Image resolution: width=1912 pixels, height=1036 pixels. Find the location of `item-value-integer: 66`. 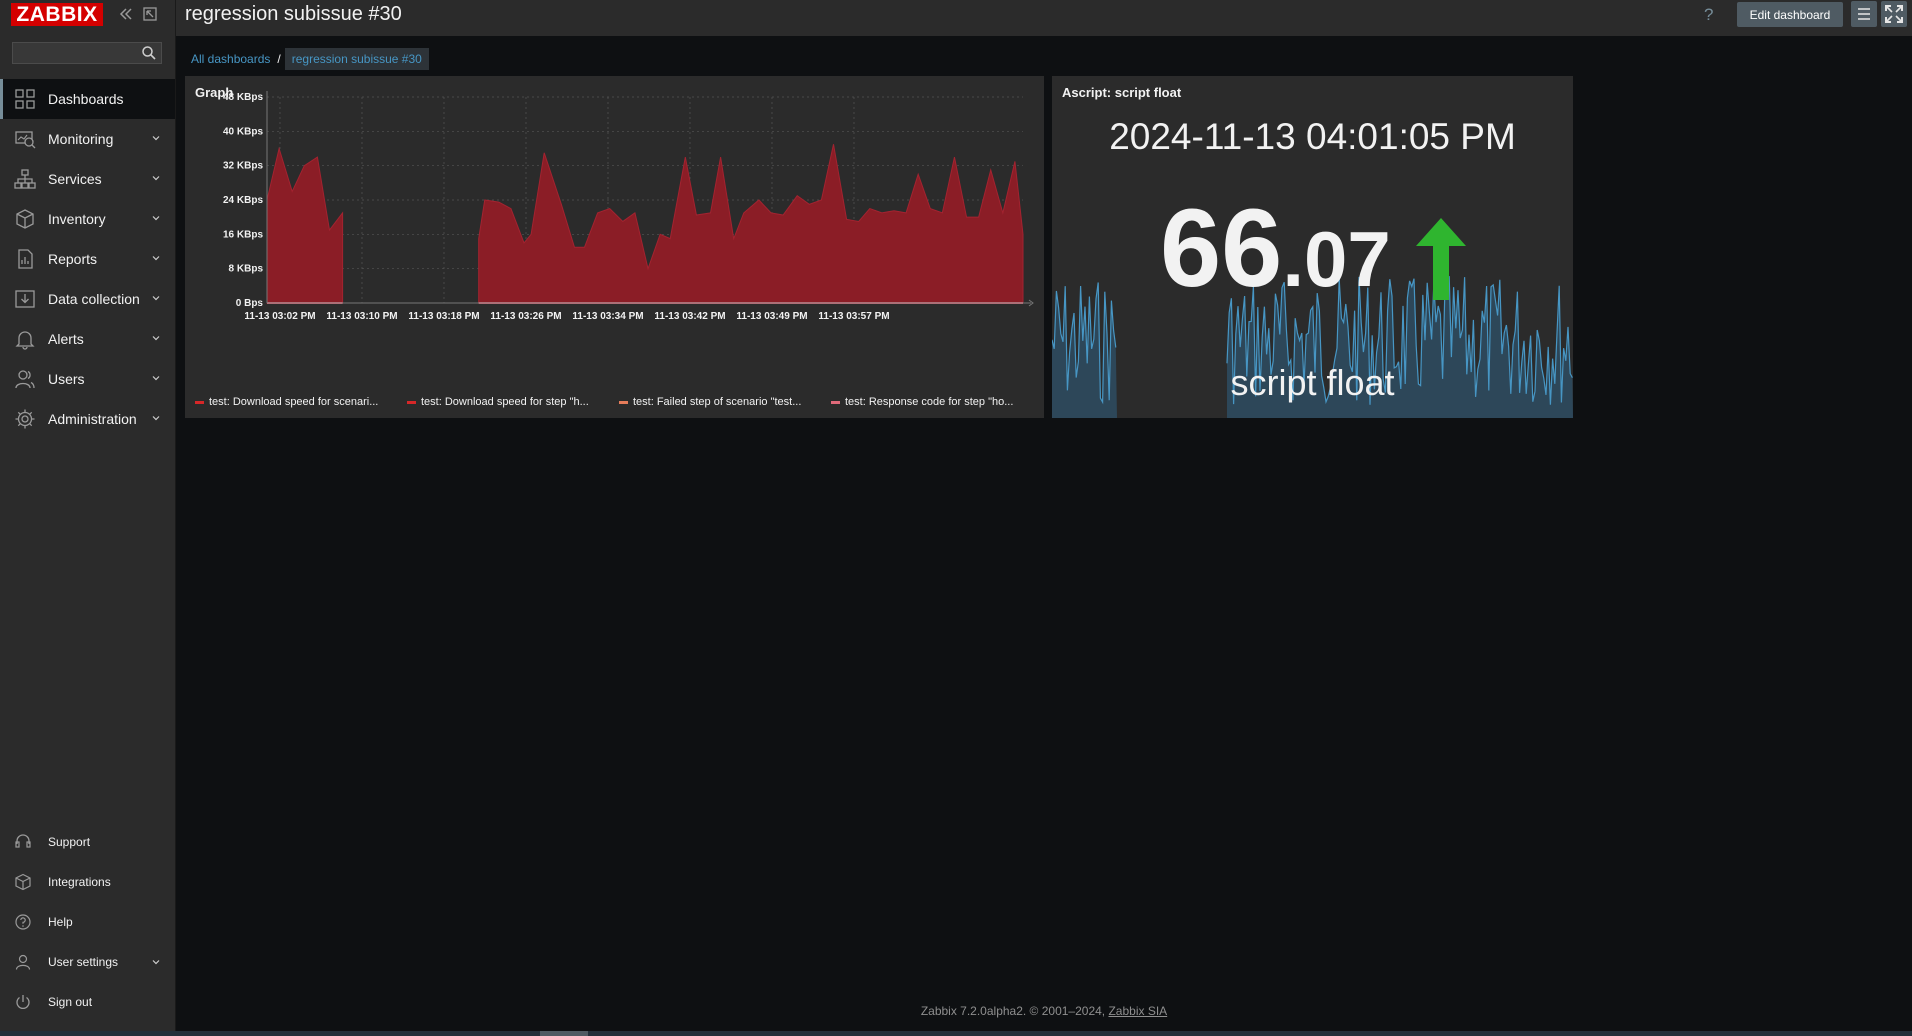

item-value-integer: 66 is located at coordinates (1221, 248).